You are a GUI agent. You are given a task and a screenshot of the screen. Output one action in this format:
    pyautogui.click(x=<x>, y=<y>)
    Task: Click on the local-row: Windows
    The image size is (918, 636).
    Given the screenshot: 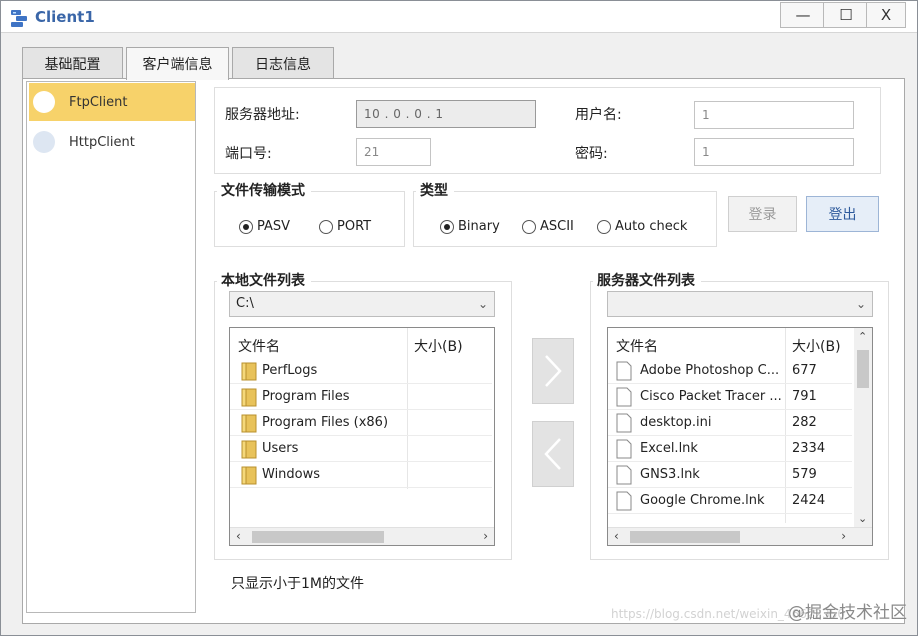 What is the action you would take?
    pyautogui.click(x=361, y=475)
    